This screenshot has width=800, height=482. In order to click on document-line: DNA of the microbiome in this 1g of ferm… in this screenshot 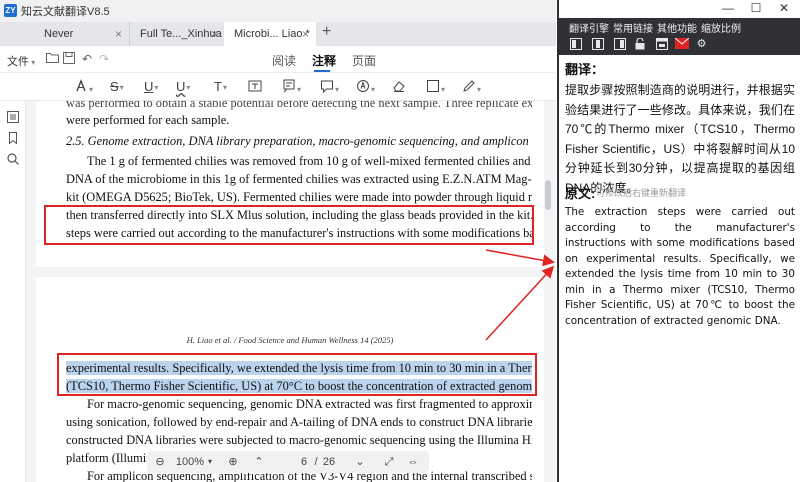, I will do `click(299, 179)`.